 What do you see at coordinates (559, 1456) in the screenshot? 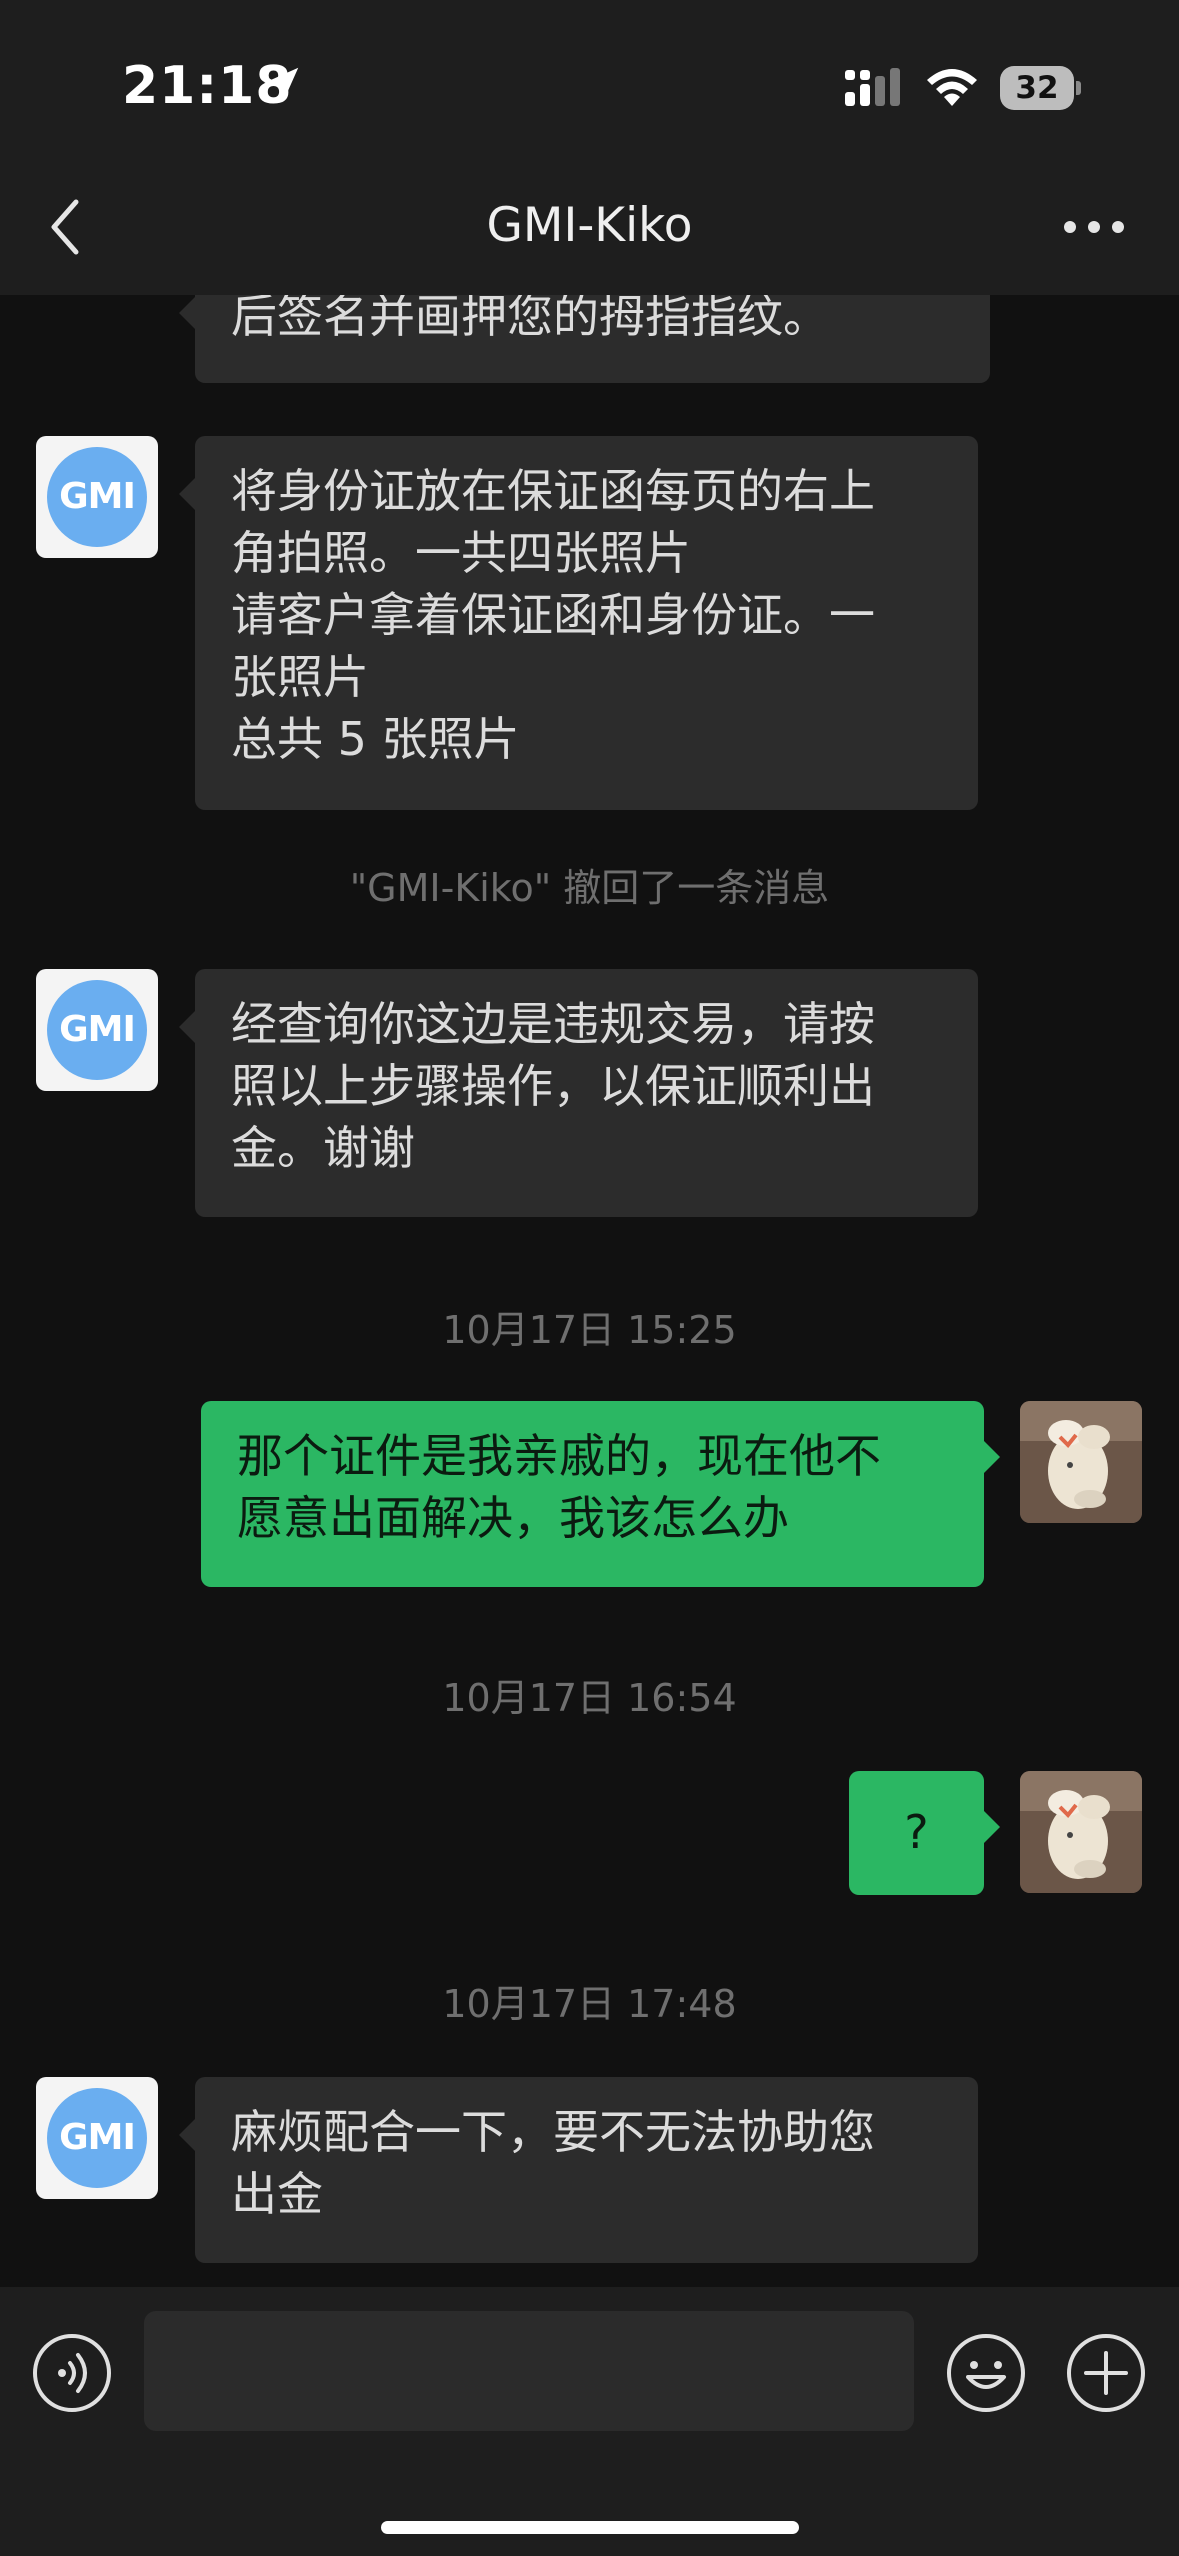
I see `message-line: 那个证件是我亲戚的，现在他不` at bounding box center [559, 1456].